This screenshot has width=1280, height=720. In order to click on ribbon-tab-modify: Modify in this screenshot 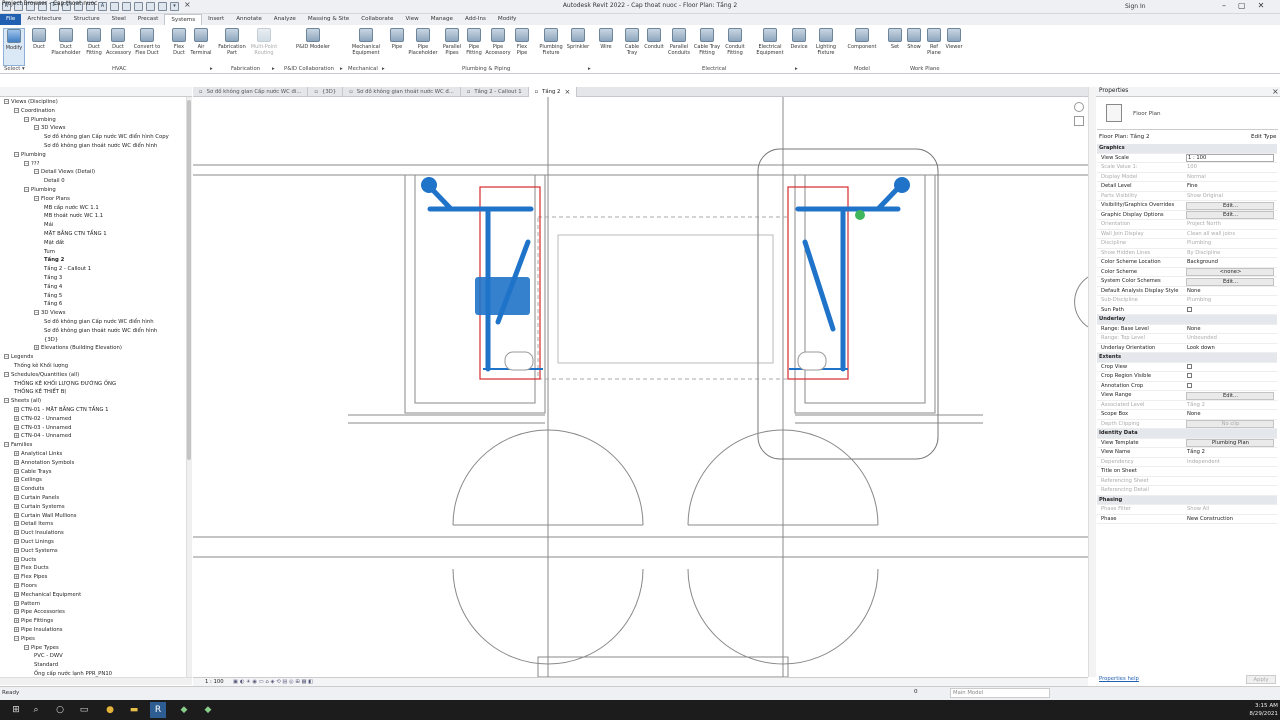, I will do `click(507, 19)`.